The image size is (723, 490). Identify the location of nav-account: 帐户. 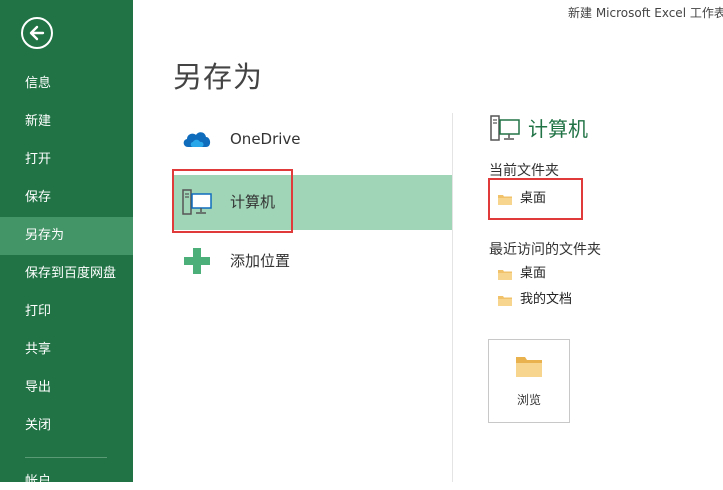
(38, 482).